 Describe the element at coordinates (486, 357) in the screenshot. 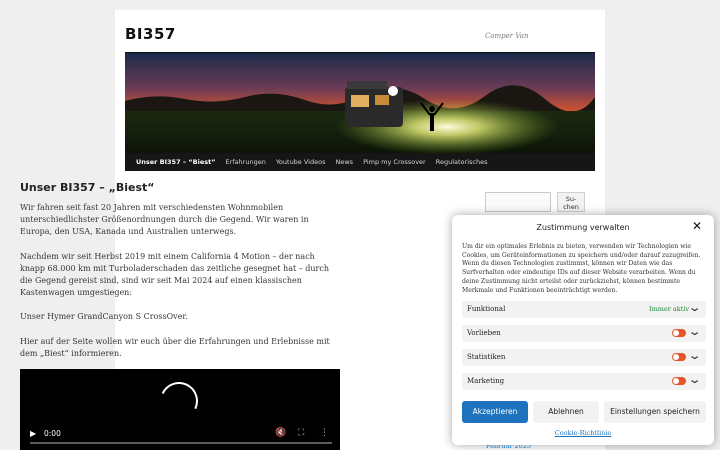

I see `category-label: Statistiken` at that location.